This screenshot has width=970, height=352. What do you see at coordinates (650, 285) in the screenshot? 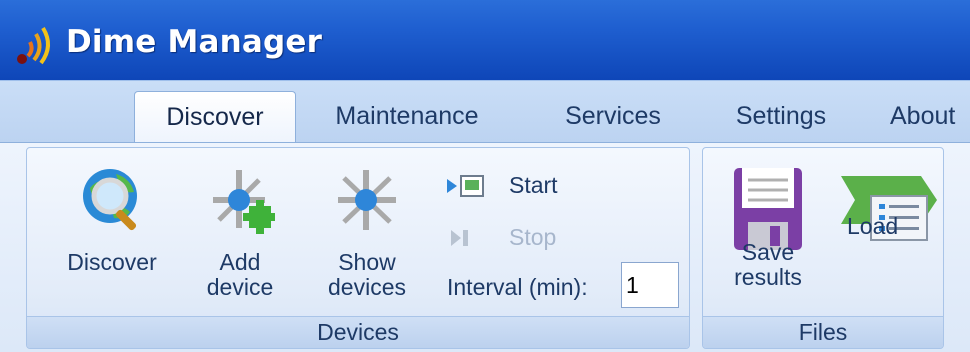
I see `interval-input` at bounding box center [650, 285].